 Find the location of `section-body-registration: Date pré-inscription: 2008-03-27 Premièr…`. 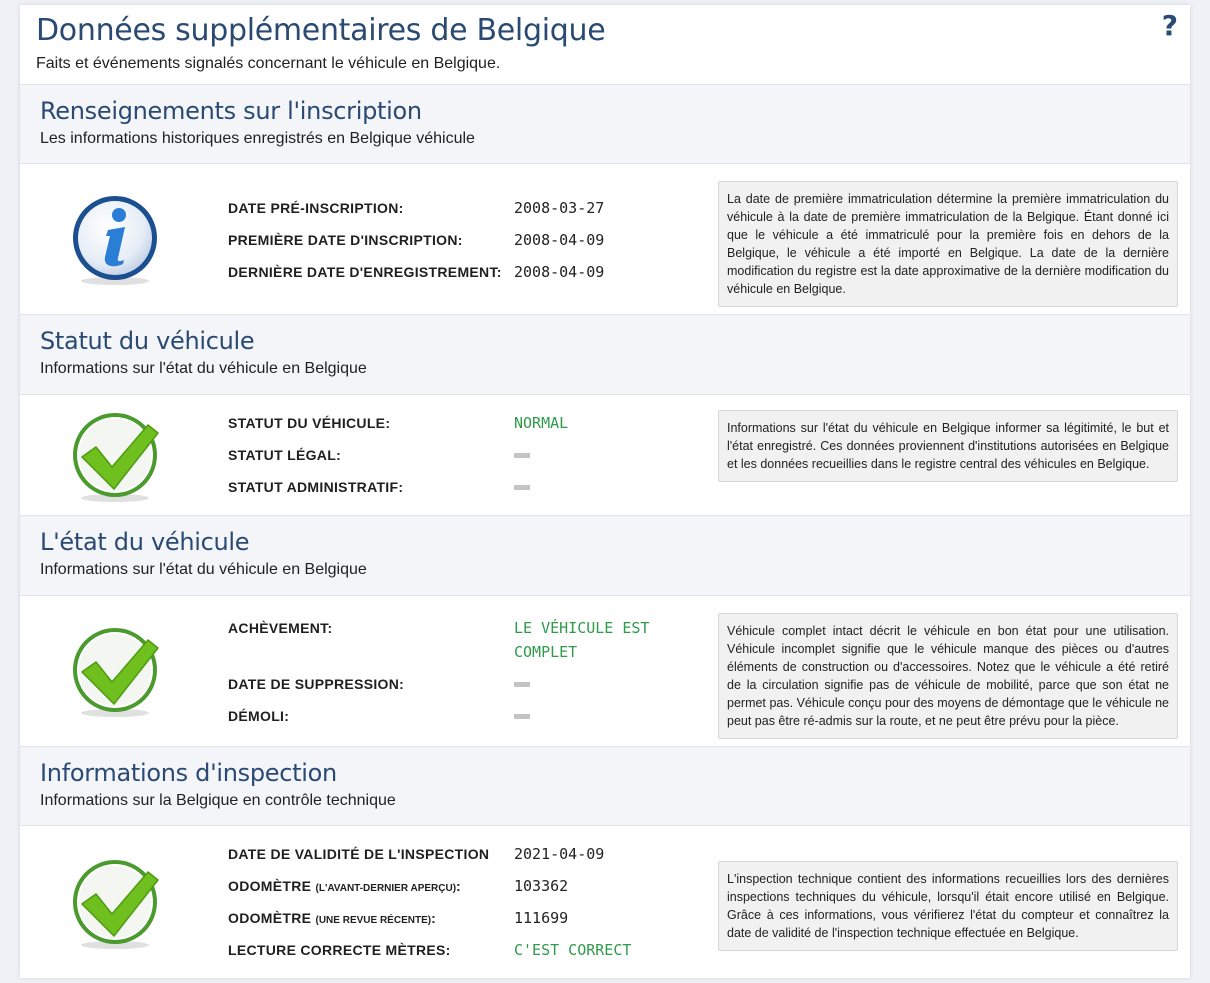

section-body-registration: Date pré-inscription: 2008-03-27 Premièr… is located at coordinates (605, 239).